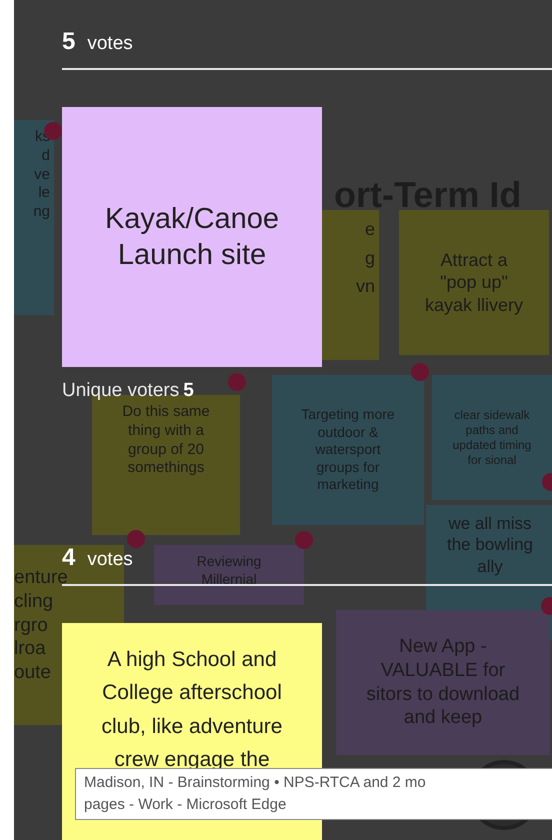 Image resolution: width=552 pixels, height=840 pixels. What do you see at coordinates (32, 673) in the screenshot?
I see `note-text: oute` at bounding box center [32, 673].